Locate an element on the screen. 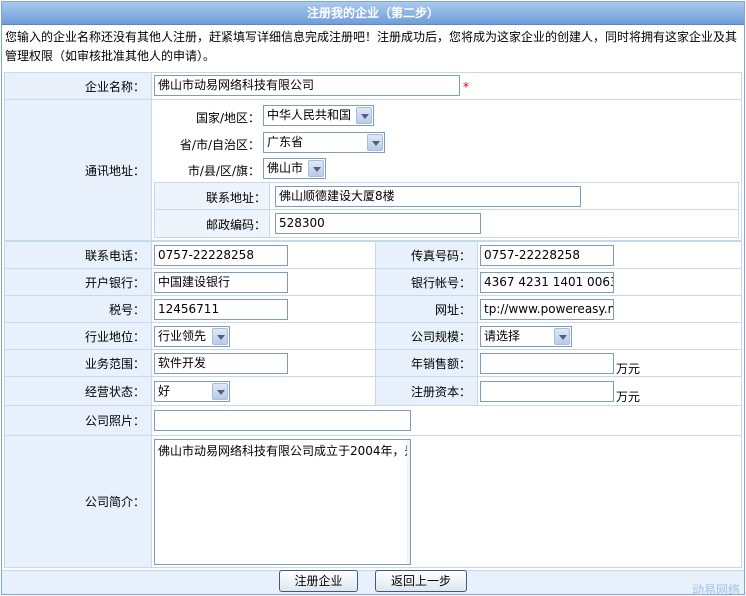 The height and width of the screenshot is (596, 746). profile-label: 公司简介： is located at coordinates (78, 501).